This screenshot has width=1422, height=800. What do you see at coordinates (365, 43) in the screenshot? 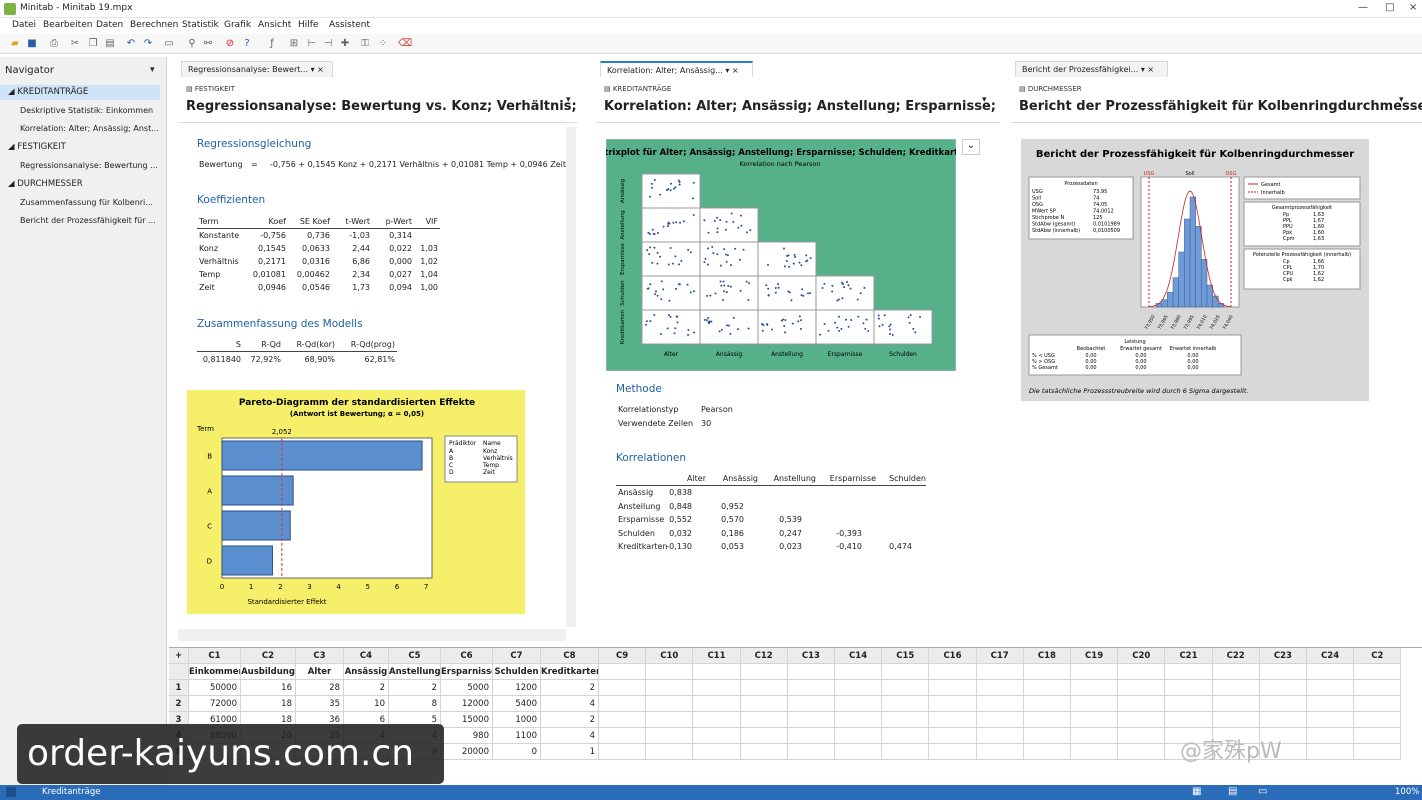
I see `lock-icon: ⚿` at bounding box center [365, 43].